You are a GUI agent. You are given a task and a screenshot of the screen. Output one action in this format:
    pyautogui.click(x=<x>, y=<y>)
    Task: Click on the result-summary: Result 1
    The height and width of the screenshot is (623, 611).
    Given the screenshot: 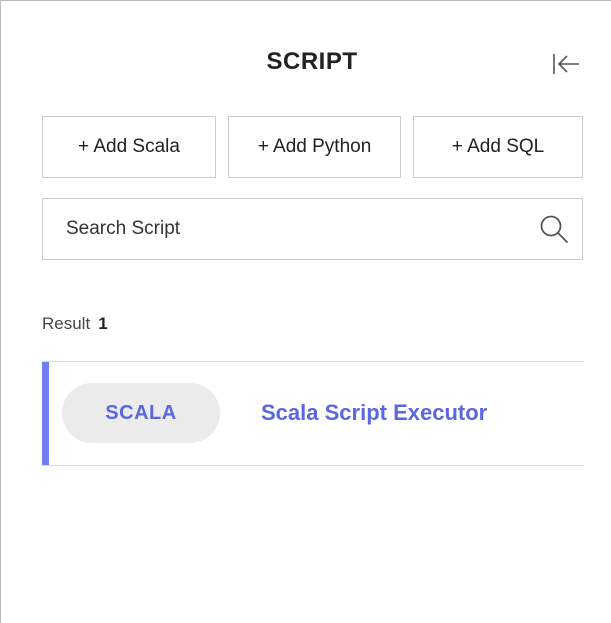 What is the action you would take?
    pyautogui.click(x=75, y=324)
    